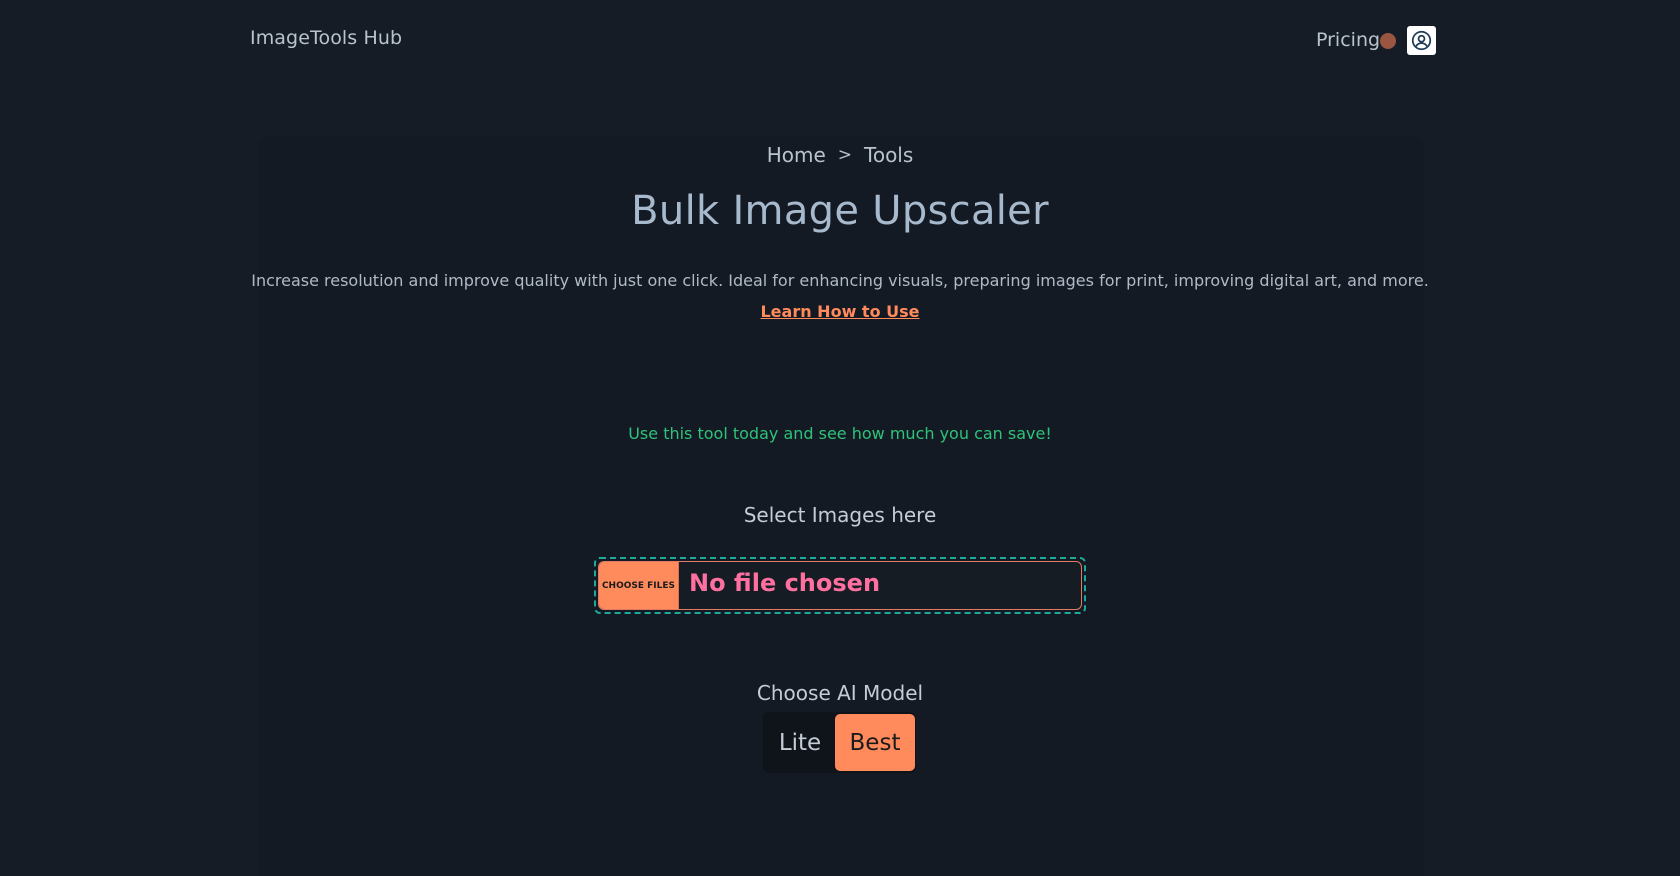 This screenshot has width=1680, height=876. What do you see at coordinates (800, 742) in the screenshot?
I see `model-option-lite: Lite` at bounding box center [800, 742].